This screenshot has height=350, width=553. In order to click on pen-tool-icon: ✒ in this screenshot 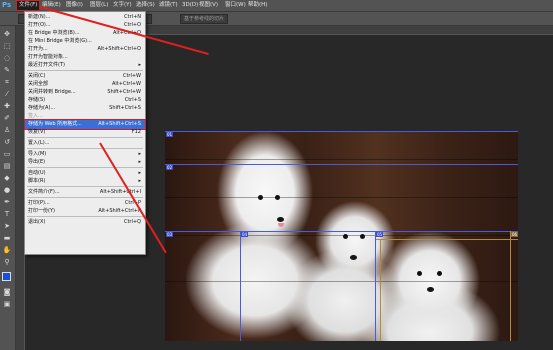, I will do `click(7, 202)`.